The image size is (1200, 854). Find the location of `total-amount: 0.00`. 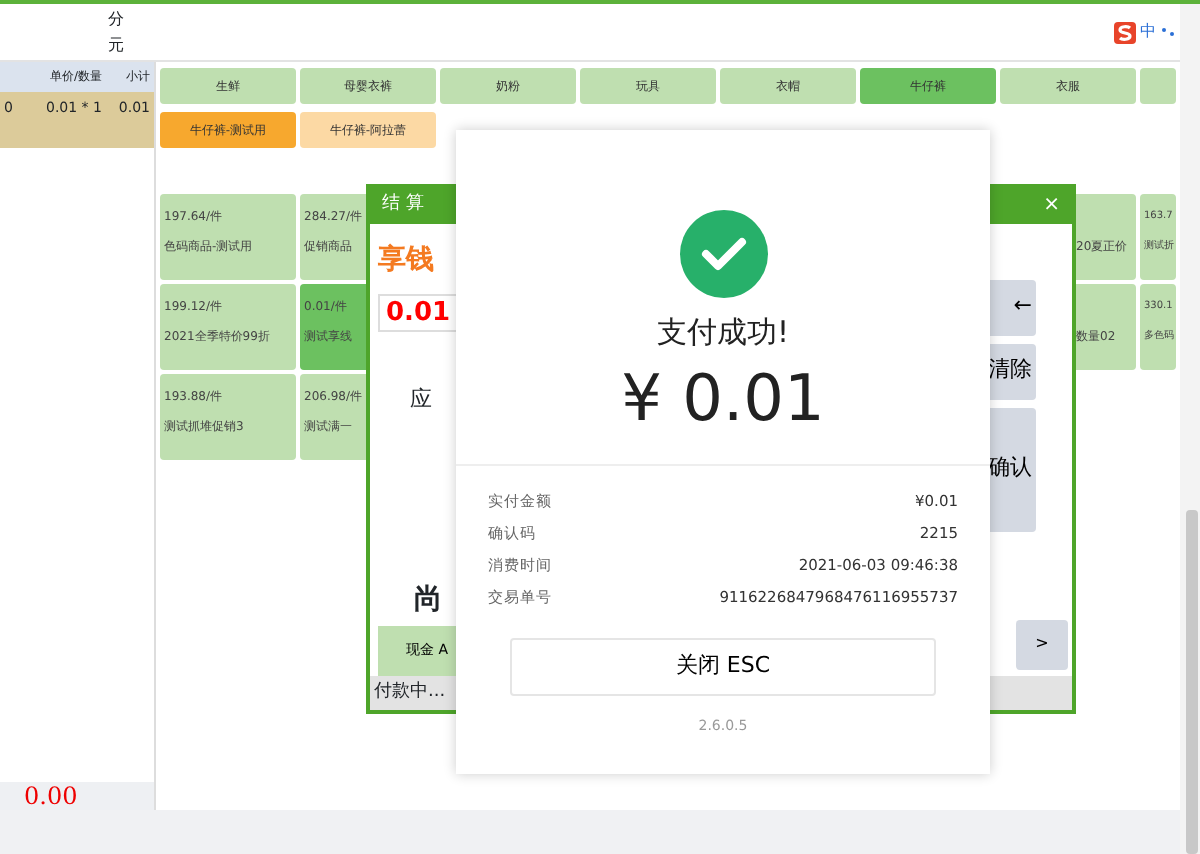

total-amount: 0.00 is located at coordinates (51, 797).